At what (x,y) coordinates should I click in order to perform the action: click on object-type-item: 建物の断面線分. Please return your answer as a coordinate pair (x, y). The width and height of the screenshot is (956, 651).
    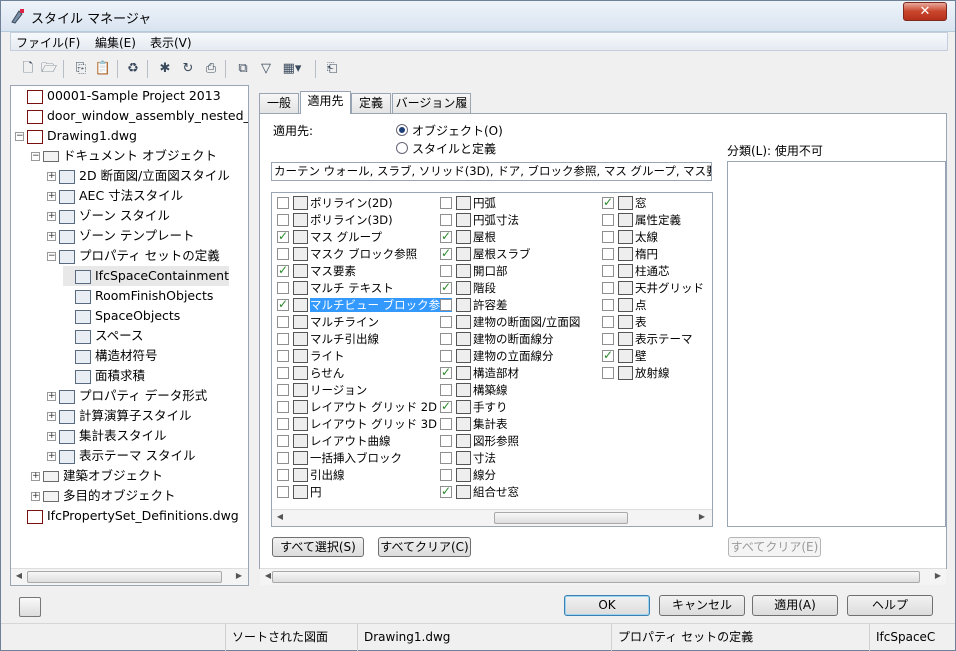
    Looking at the image, I should click on (497, 339).